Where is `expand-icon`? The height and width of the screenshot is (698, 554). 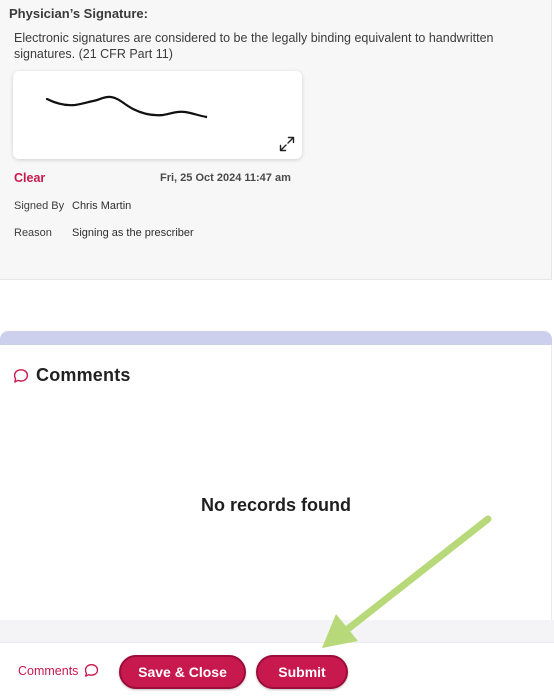
expand-icon is located at coordinates (287, 144).